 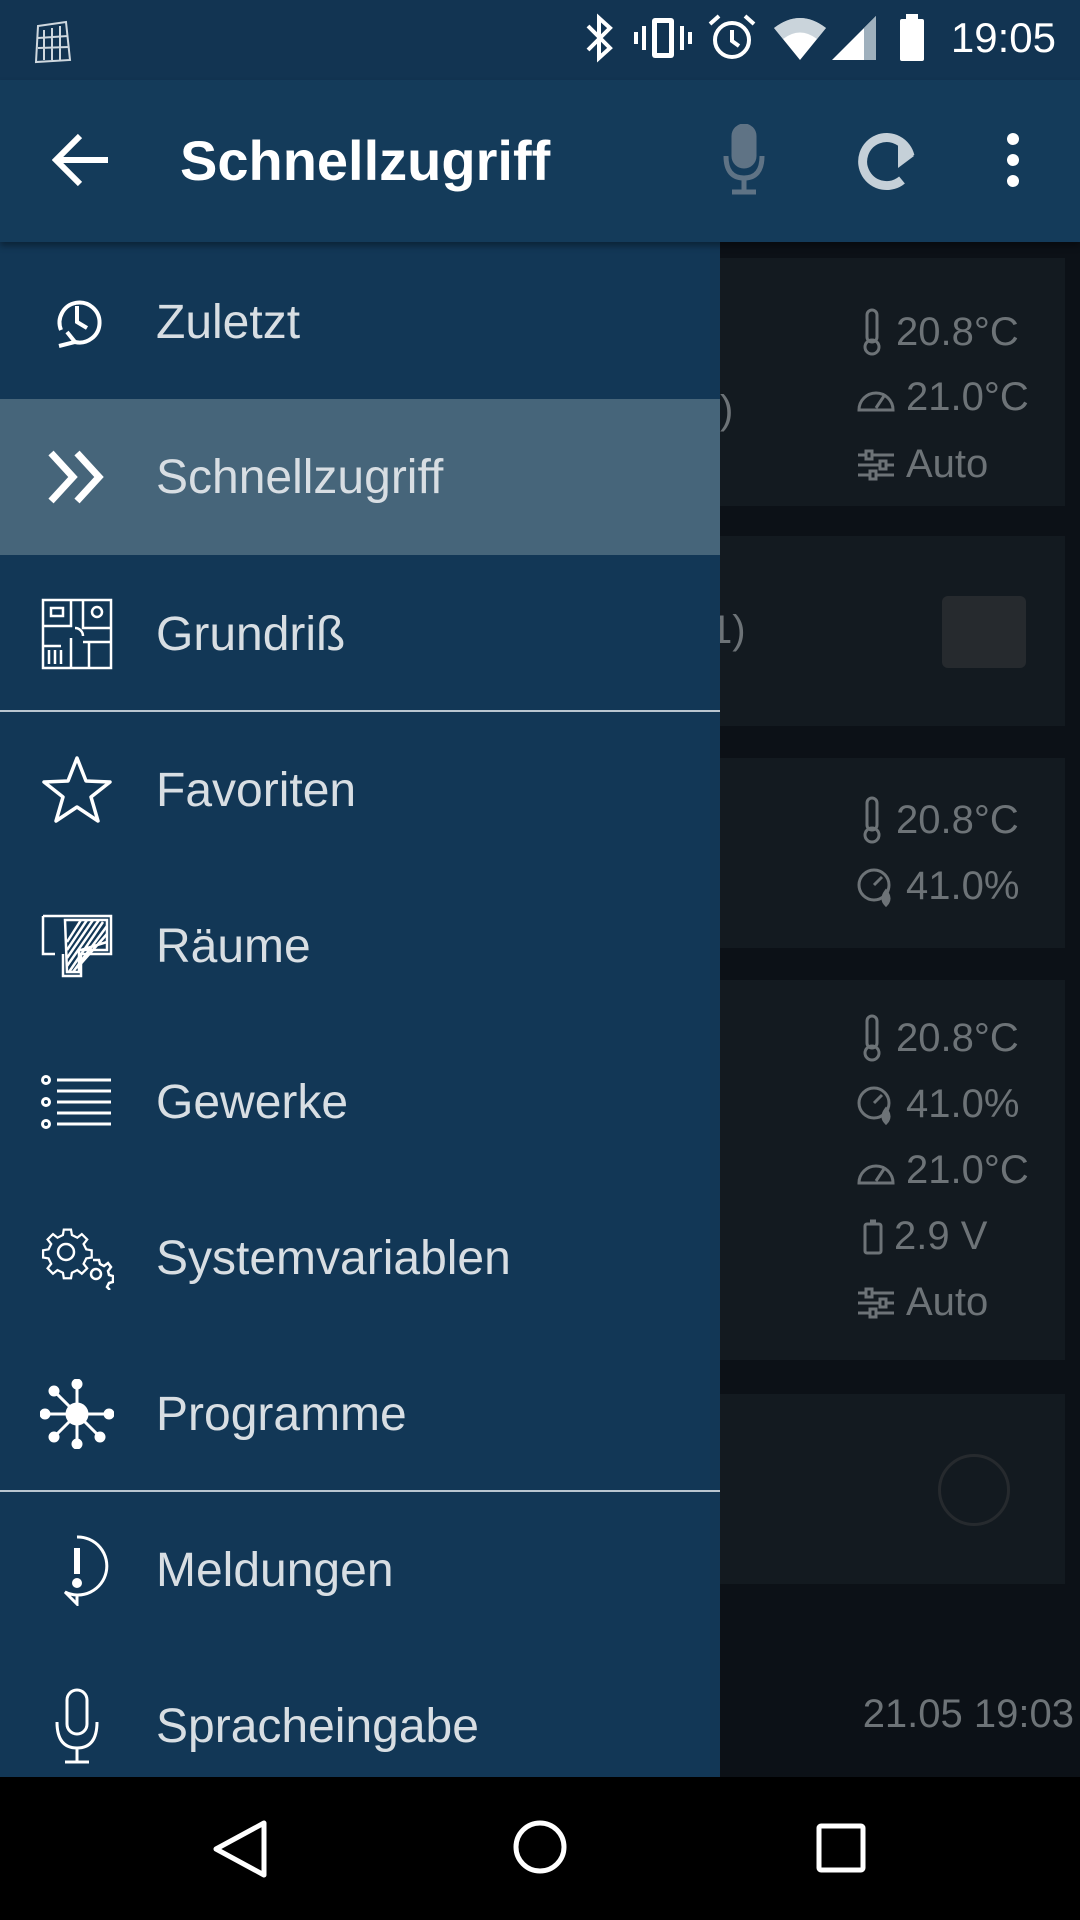 What do you see at coordinates (360, 1102) in the screenshot?
I see `drawer-item-gewerke: Gewerke` at bounding box center [360, 1102].